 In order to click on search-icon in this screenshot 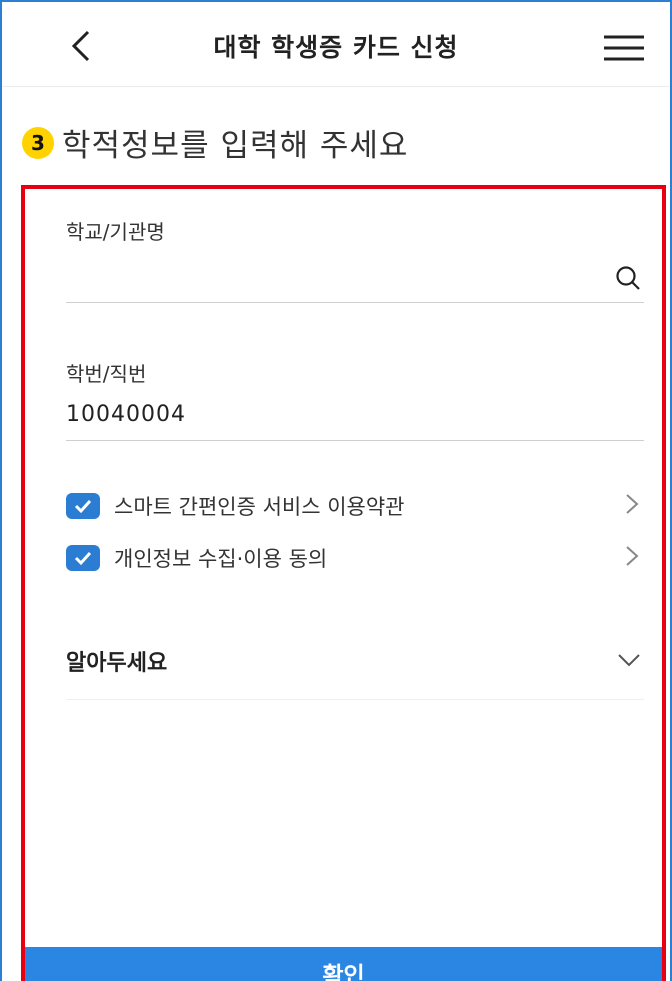, I will do `click(628, 278)`.